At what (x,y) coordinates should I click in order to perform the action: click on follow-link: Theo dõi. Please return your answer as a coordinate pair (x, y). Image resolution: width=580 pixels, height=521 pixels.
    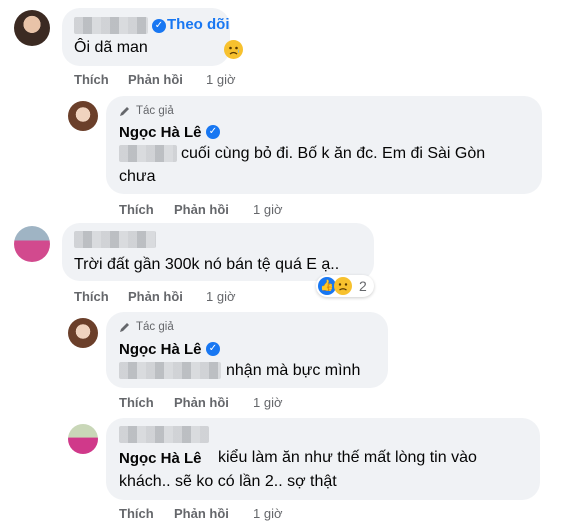
    Looking at the image, I should click on (198, 24).